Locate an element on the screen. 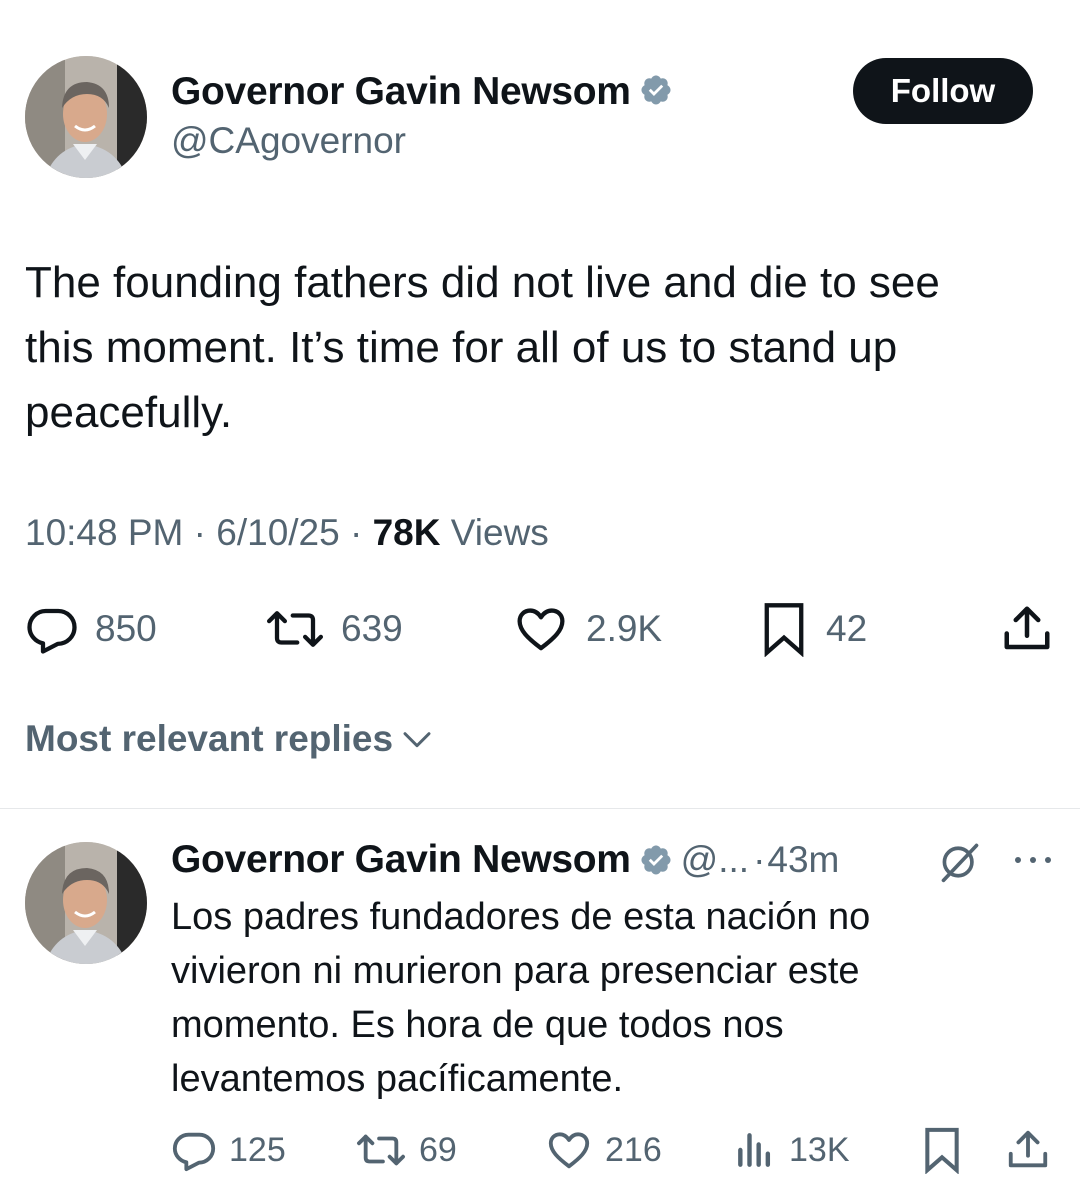  reply-count: 850 is located at coordinates (126, 628).